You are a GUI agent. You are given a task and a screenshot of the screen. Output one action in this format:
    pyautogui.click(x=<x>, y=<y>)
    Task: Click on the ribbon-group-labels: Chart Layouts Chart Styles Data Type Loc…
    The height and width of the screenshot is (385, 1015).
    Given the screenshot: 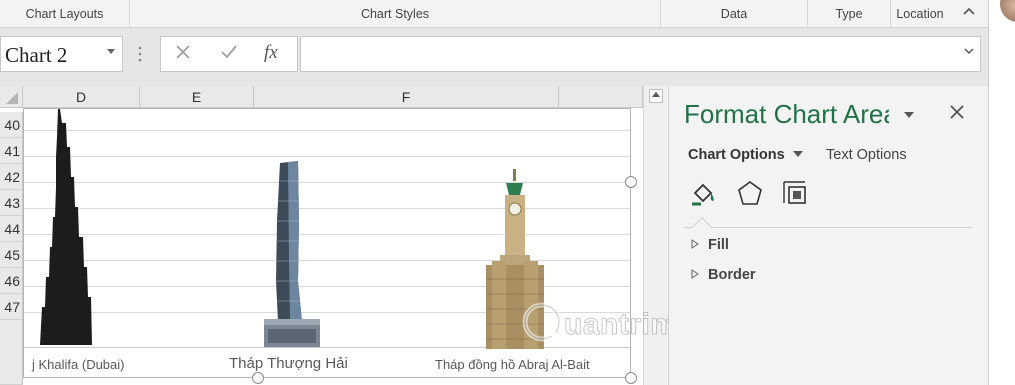 What is the action you would take?
    pyautogui.click(x=494, y=14)
    